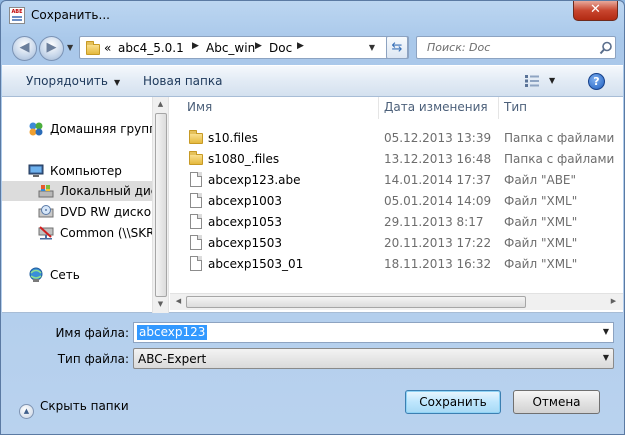 This screenshot has width=625, height=435. I want to click on search-input, so click(510, 47).